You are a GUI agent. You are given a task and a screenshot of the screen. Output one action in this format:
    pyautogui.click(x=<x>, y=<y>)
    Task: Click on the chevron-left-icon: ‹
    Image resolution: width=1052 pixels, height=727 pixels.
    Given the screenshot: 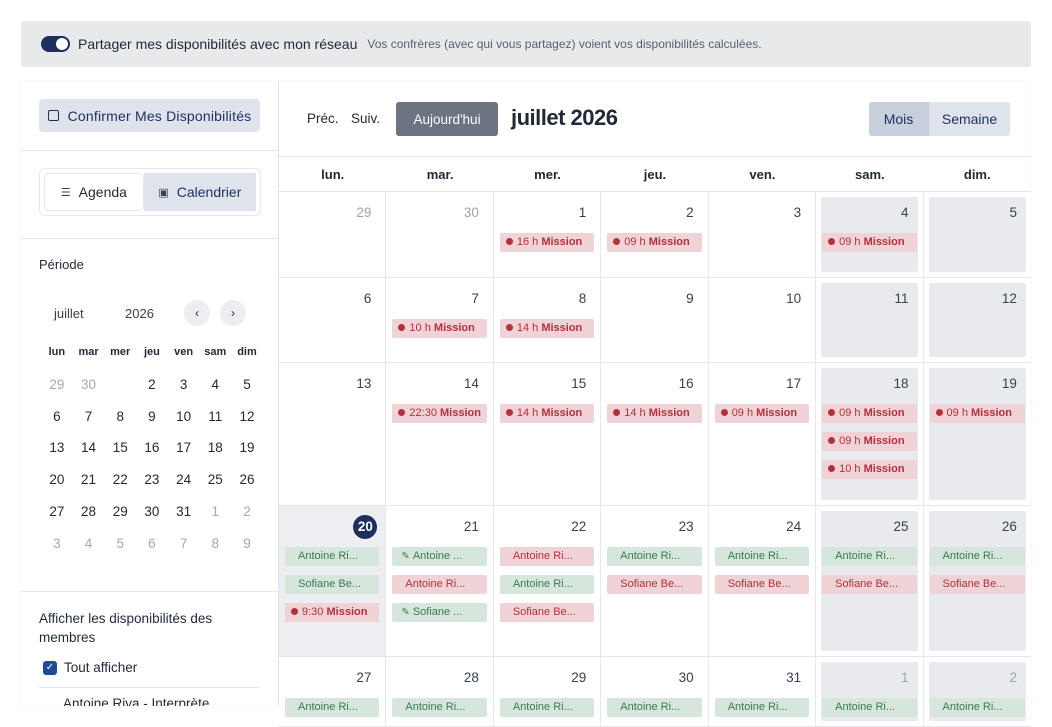 What is the action you would take?
    pyautogui.click(x=197, y=313)
    